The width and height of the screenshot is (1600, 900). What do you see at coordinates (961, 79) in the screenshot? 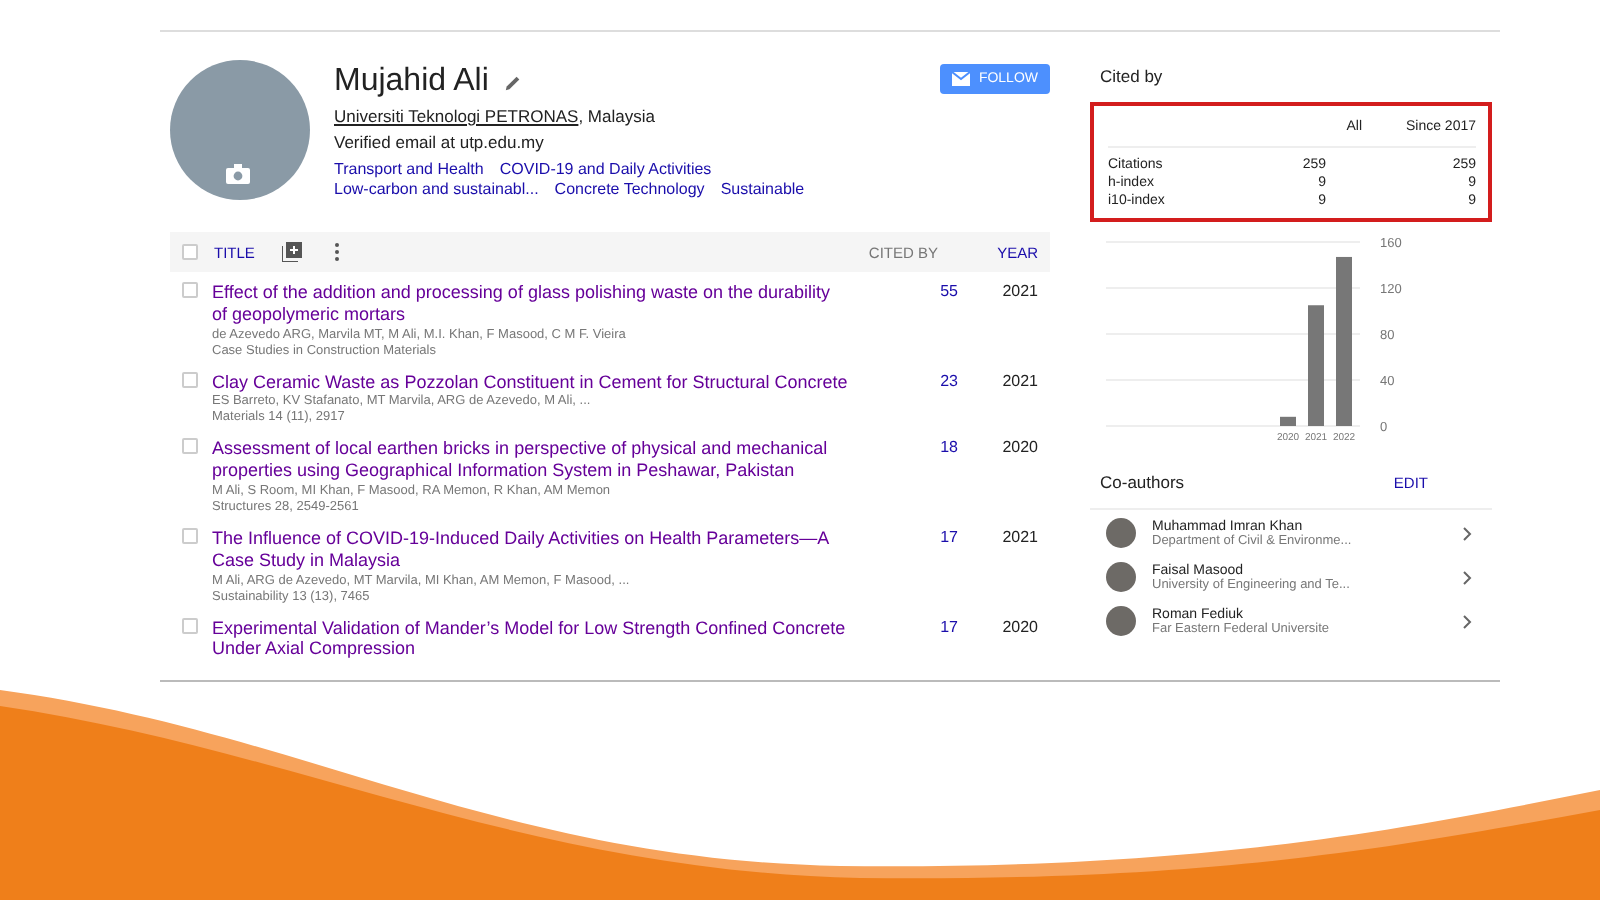
I see `envelope-icon` at bounding box center [961, 79].